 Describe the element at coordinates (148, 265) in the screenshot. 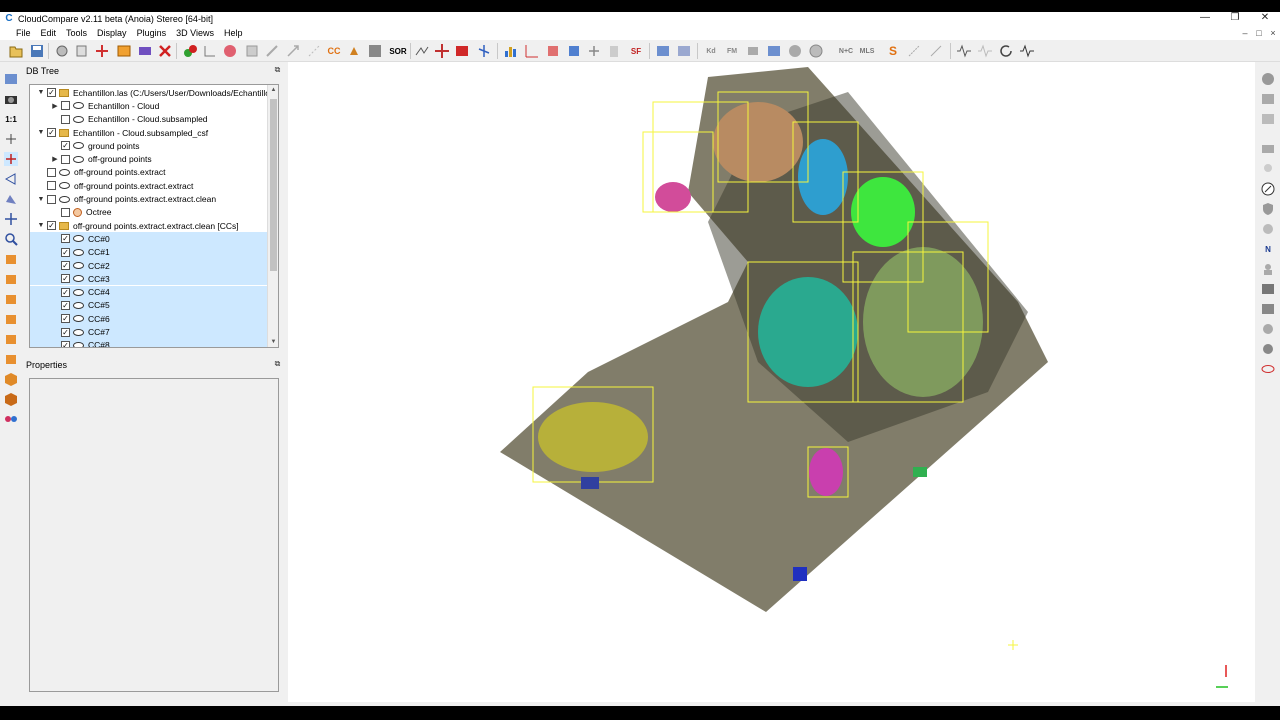

I see `tree-item: ✓ CC#2` at that location.